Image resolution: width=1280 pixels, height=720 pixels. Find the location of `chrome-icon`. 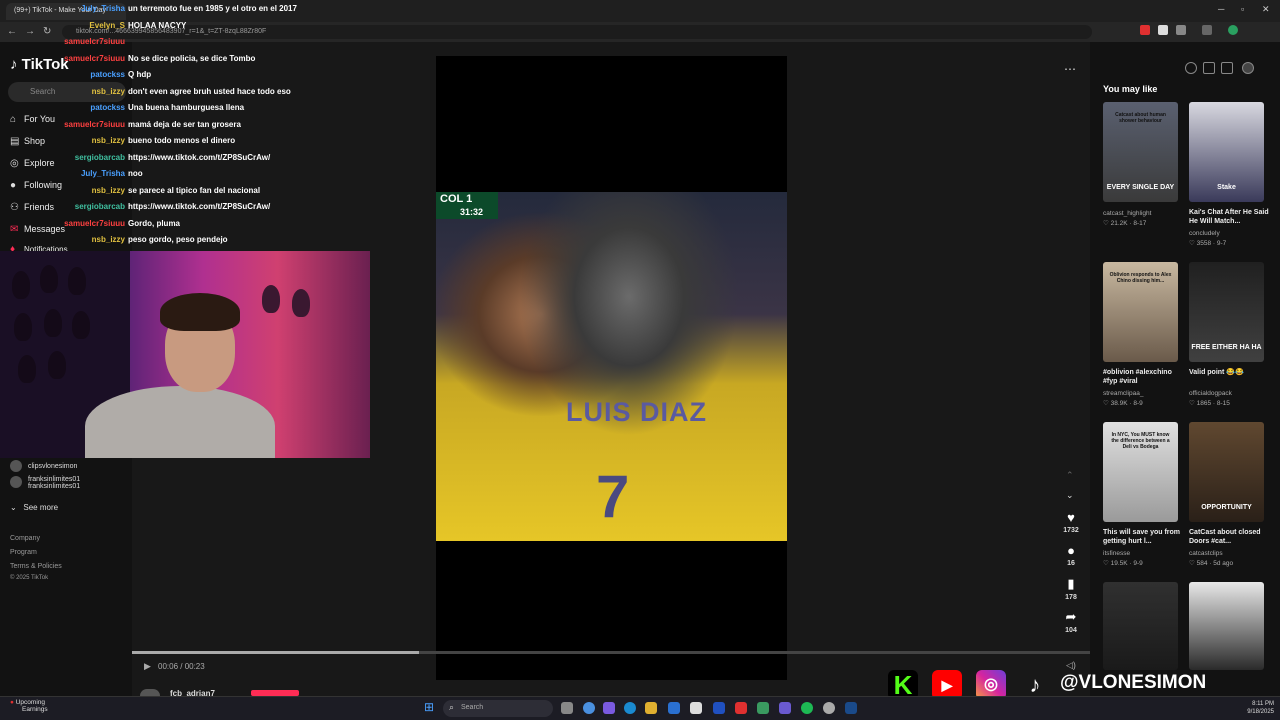

chrome-icon is located at coordinates (589, 708).